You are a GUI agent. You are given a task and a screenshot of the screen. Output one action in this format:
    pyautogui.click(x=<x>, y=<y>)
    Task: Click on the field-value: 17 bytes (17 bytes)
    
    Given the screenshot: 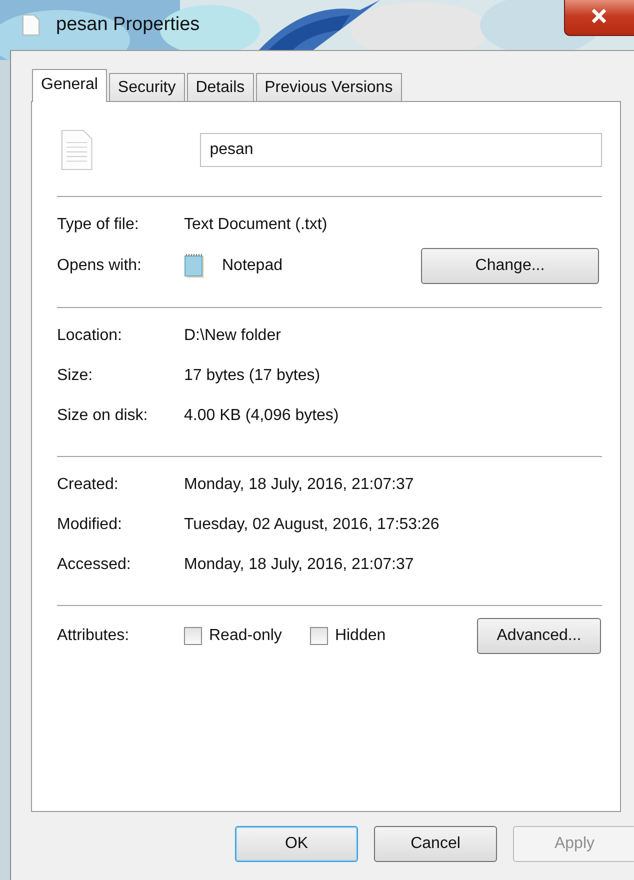 What is the action you would take?
    pyautogui.click(x=252, y=376)
    